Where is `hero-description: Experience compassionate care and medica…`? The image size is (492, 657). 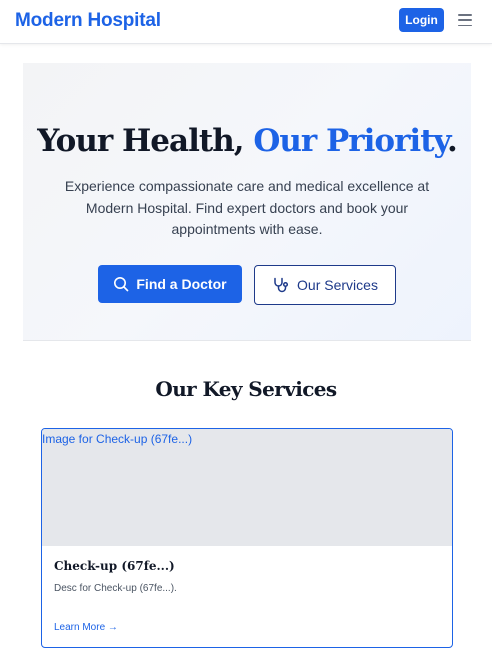 hero-description: Experience compassionate care and medica… is located at coordinates (247, 207).